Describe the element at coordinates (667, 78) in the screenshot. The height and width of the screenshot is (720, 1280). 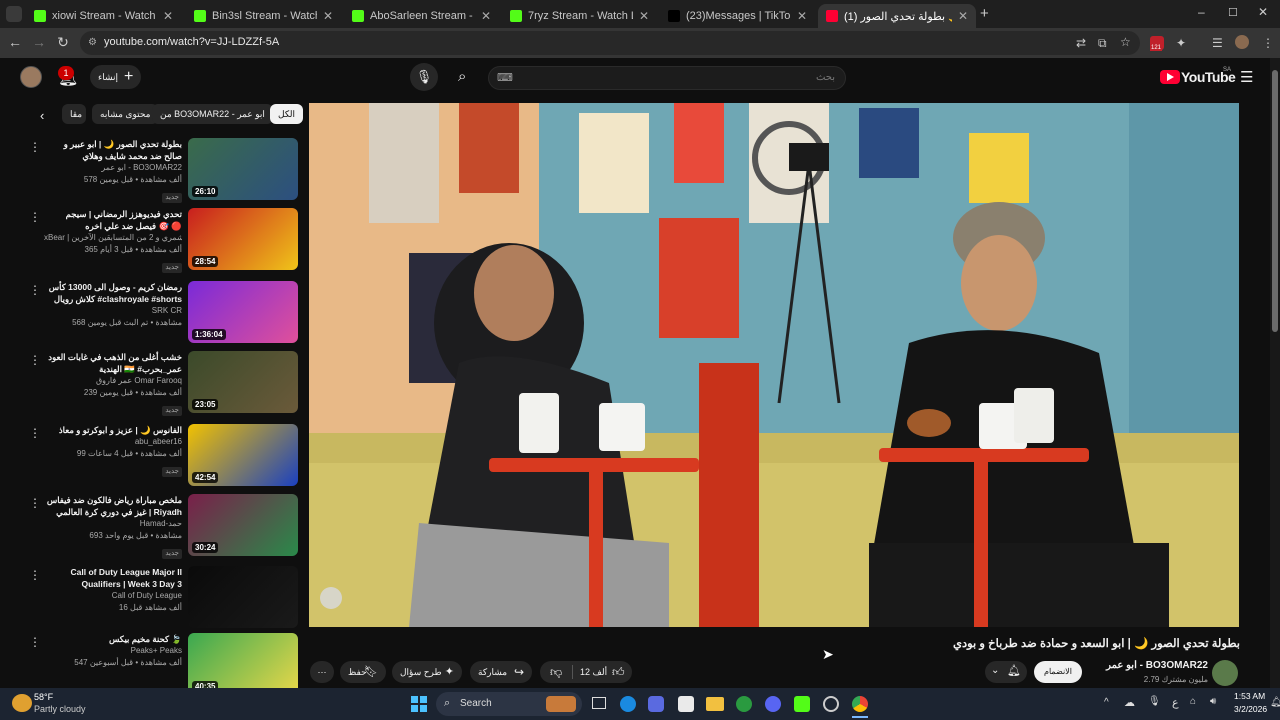
I see `search-input: ⌨ بحث` at that location.